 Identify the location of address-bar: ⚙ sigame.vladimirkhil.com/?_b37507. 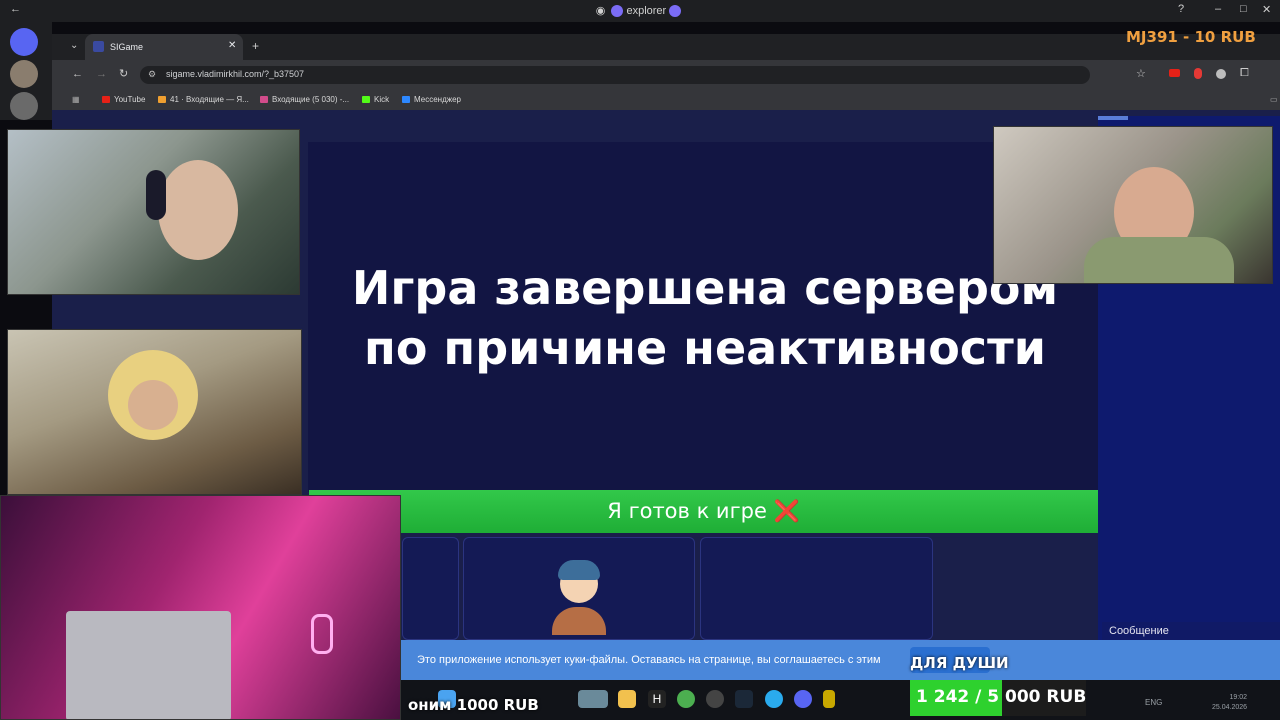
(615, 75).